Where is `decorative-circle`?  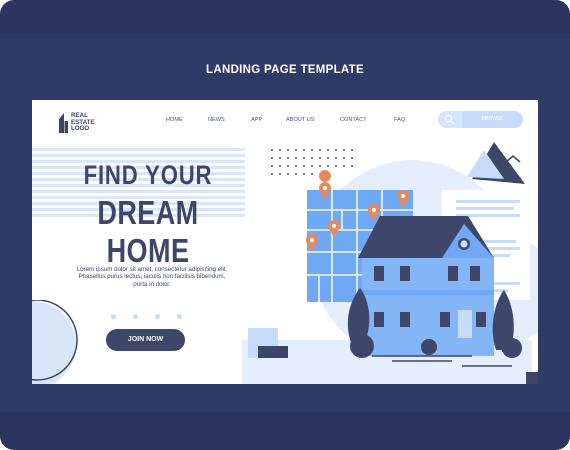 decorative-circle is located at coordinates (55, 342).